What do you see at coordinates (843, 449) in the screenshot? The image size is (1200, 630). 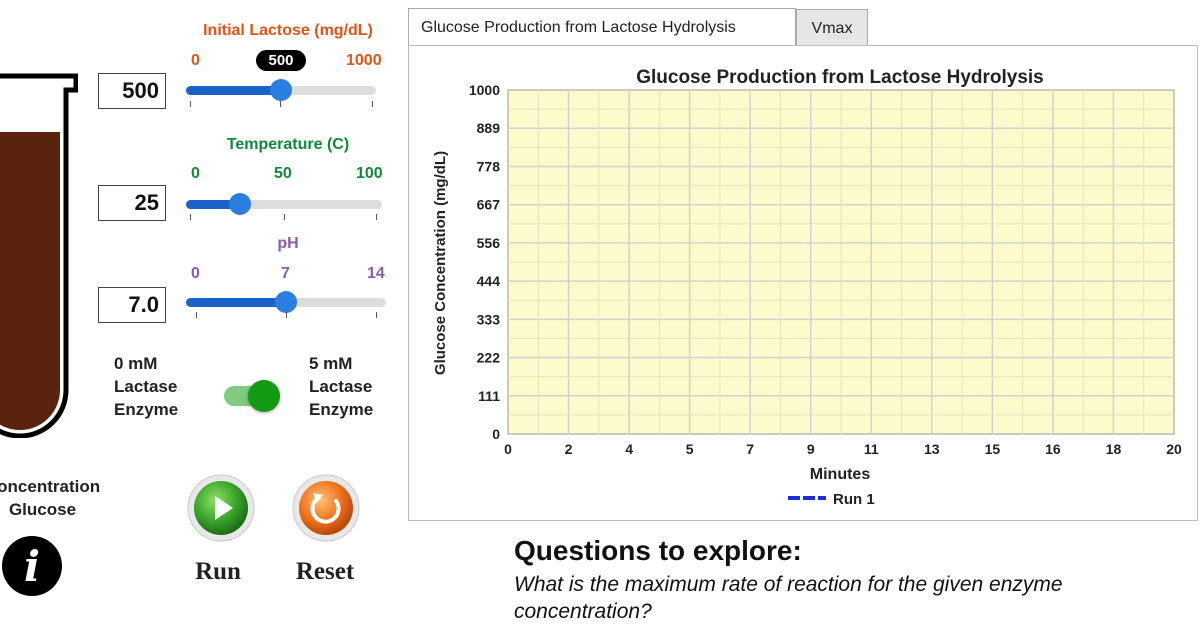 I see `x-axis-ticks: 0 2 4 5 7 9 11 13 15 16 18 20` at bounding box center [843, 449].